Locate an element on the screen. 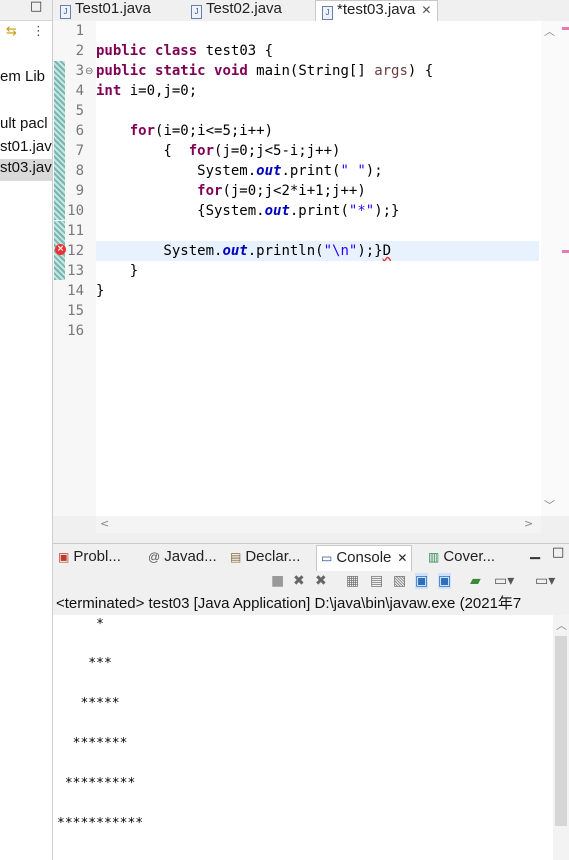 The width and height of the screenshot is (569, 860). show-stdout-icon: ▣ is located at coordinates (422, 581).